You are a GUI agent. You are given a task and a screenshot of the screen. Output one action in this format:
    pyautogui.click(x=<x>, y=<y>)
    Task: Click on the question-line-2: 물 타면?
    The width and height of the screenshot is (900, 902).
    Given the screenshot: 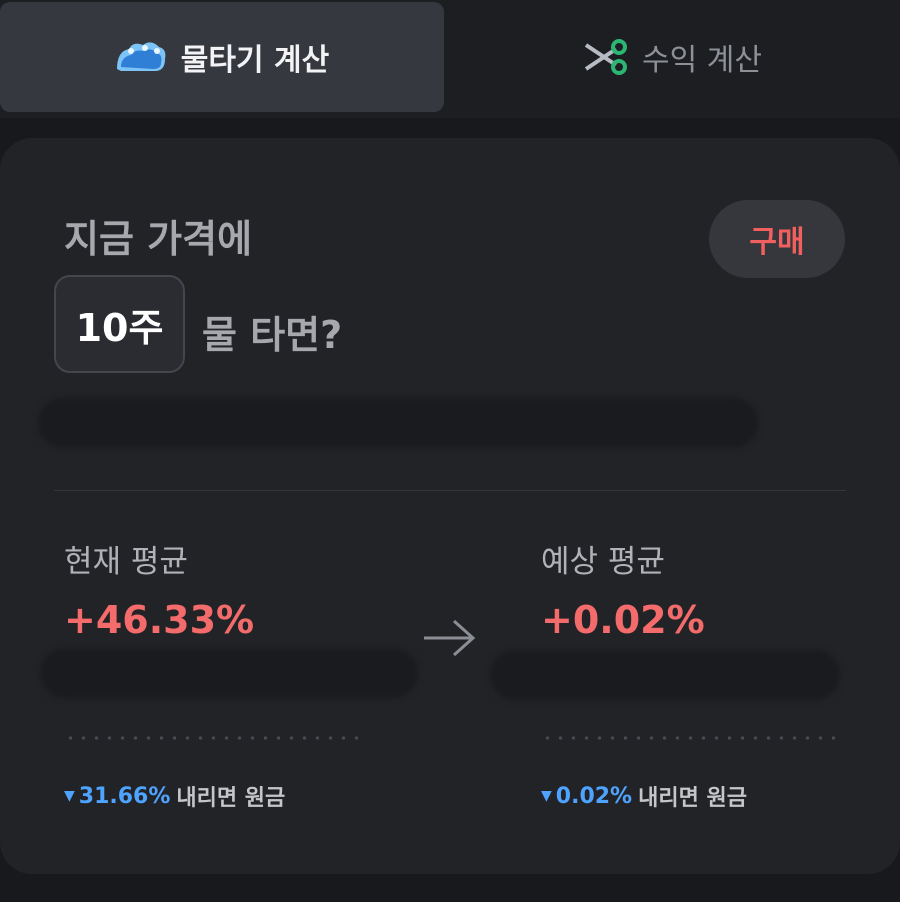 What is the action you would take?
    pyautogui.click(x=272, y=335)
    